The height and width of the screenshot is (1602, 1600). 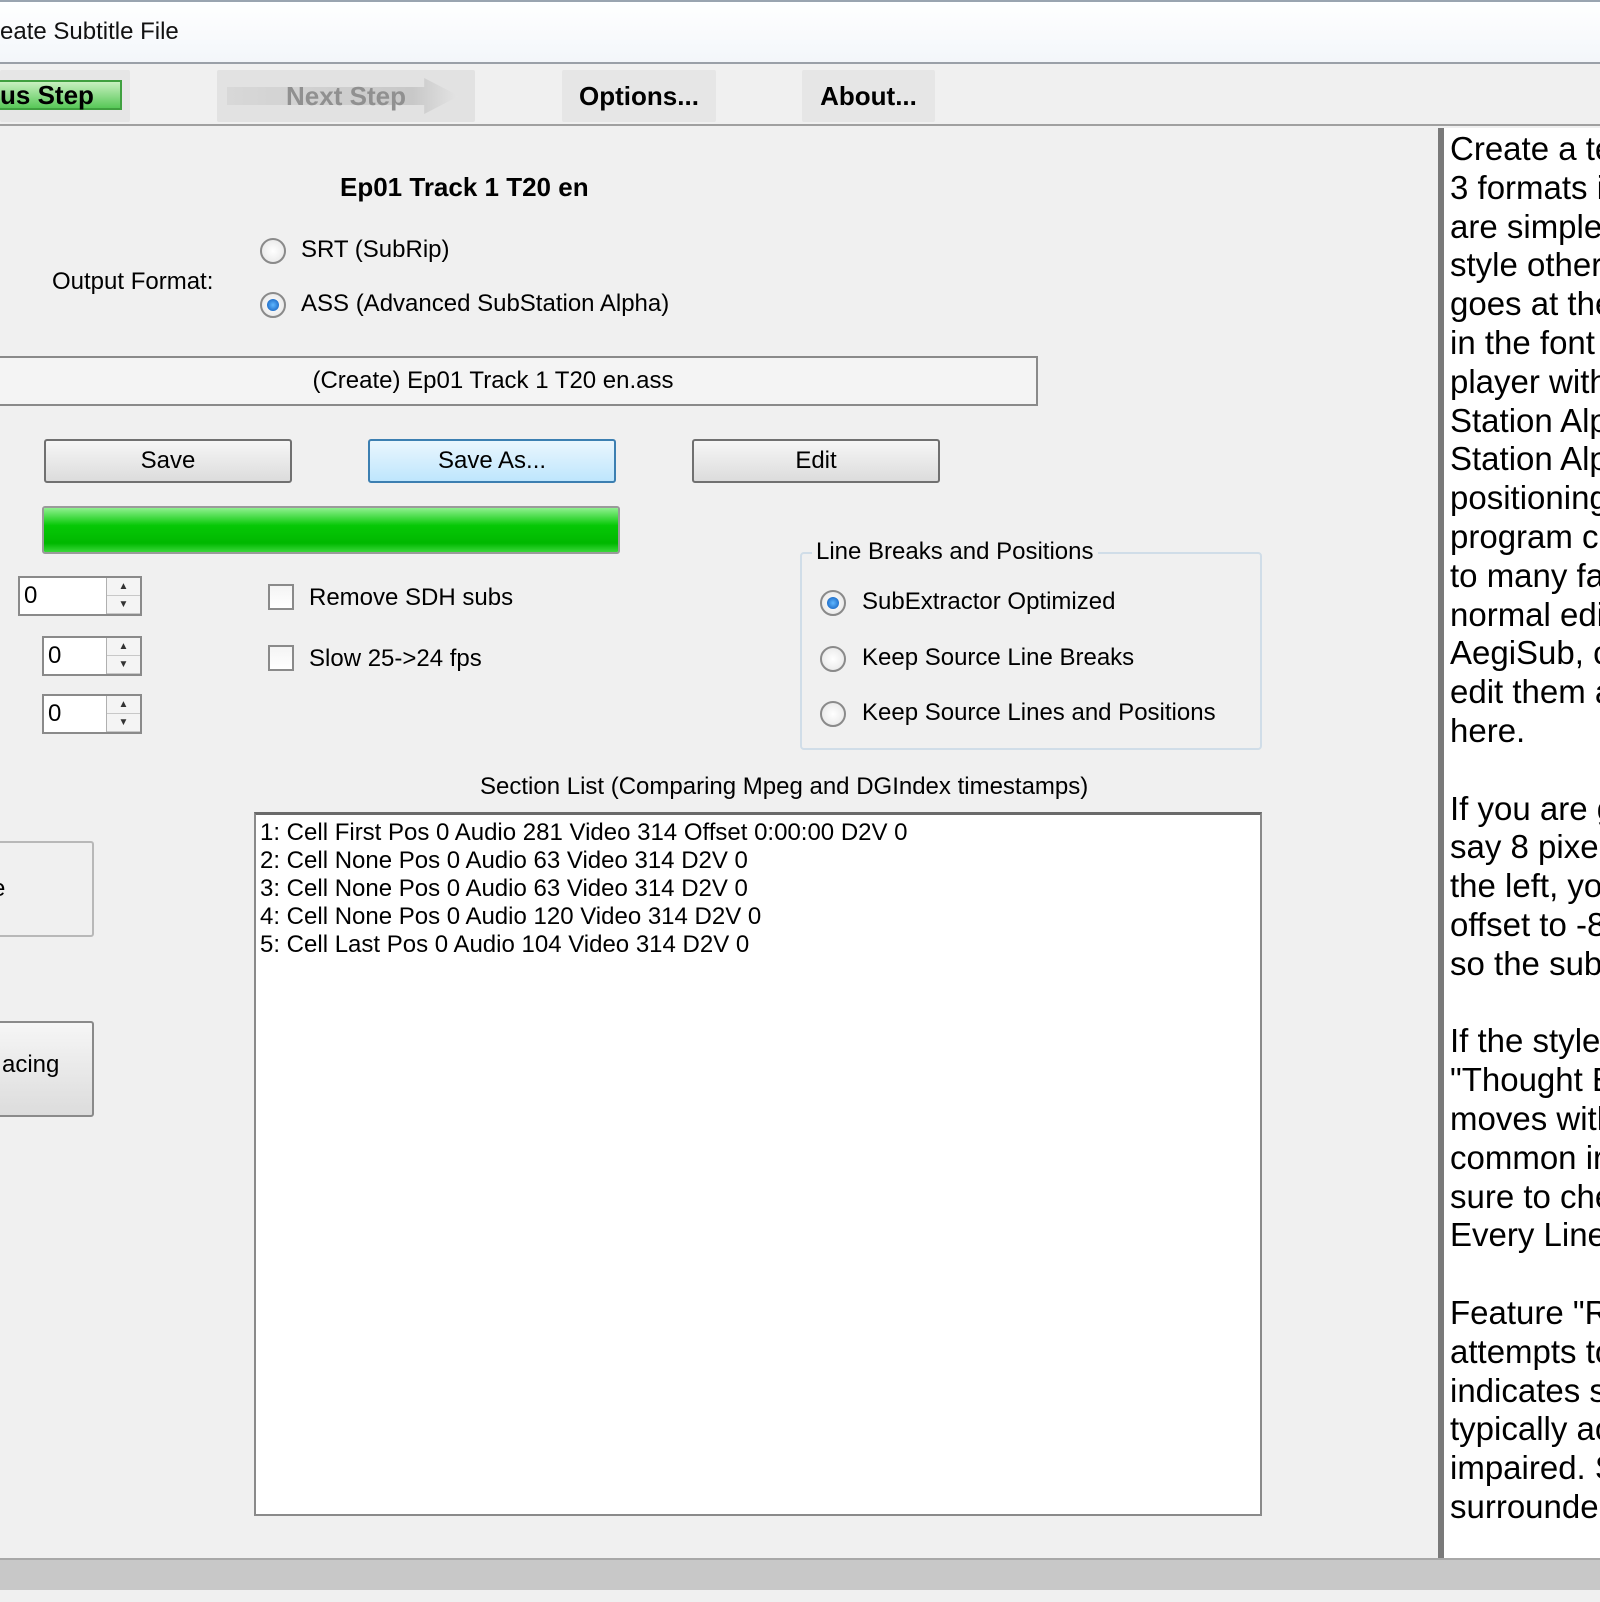 I want to click on next-step-button: Next Step, so click(x=346, y=96).